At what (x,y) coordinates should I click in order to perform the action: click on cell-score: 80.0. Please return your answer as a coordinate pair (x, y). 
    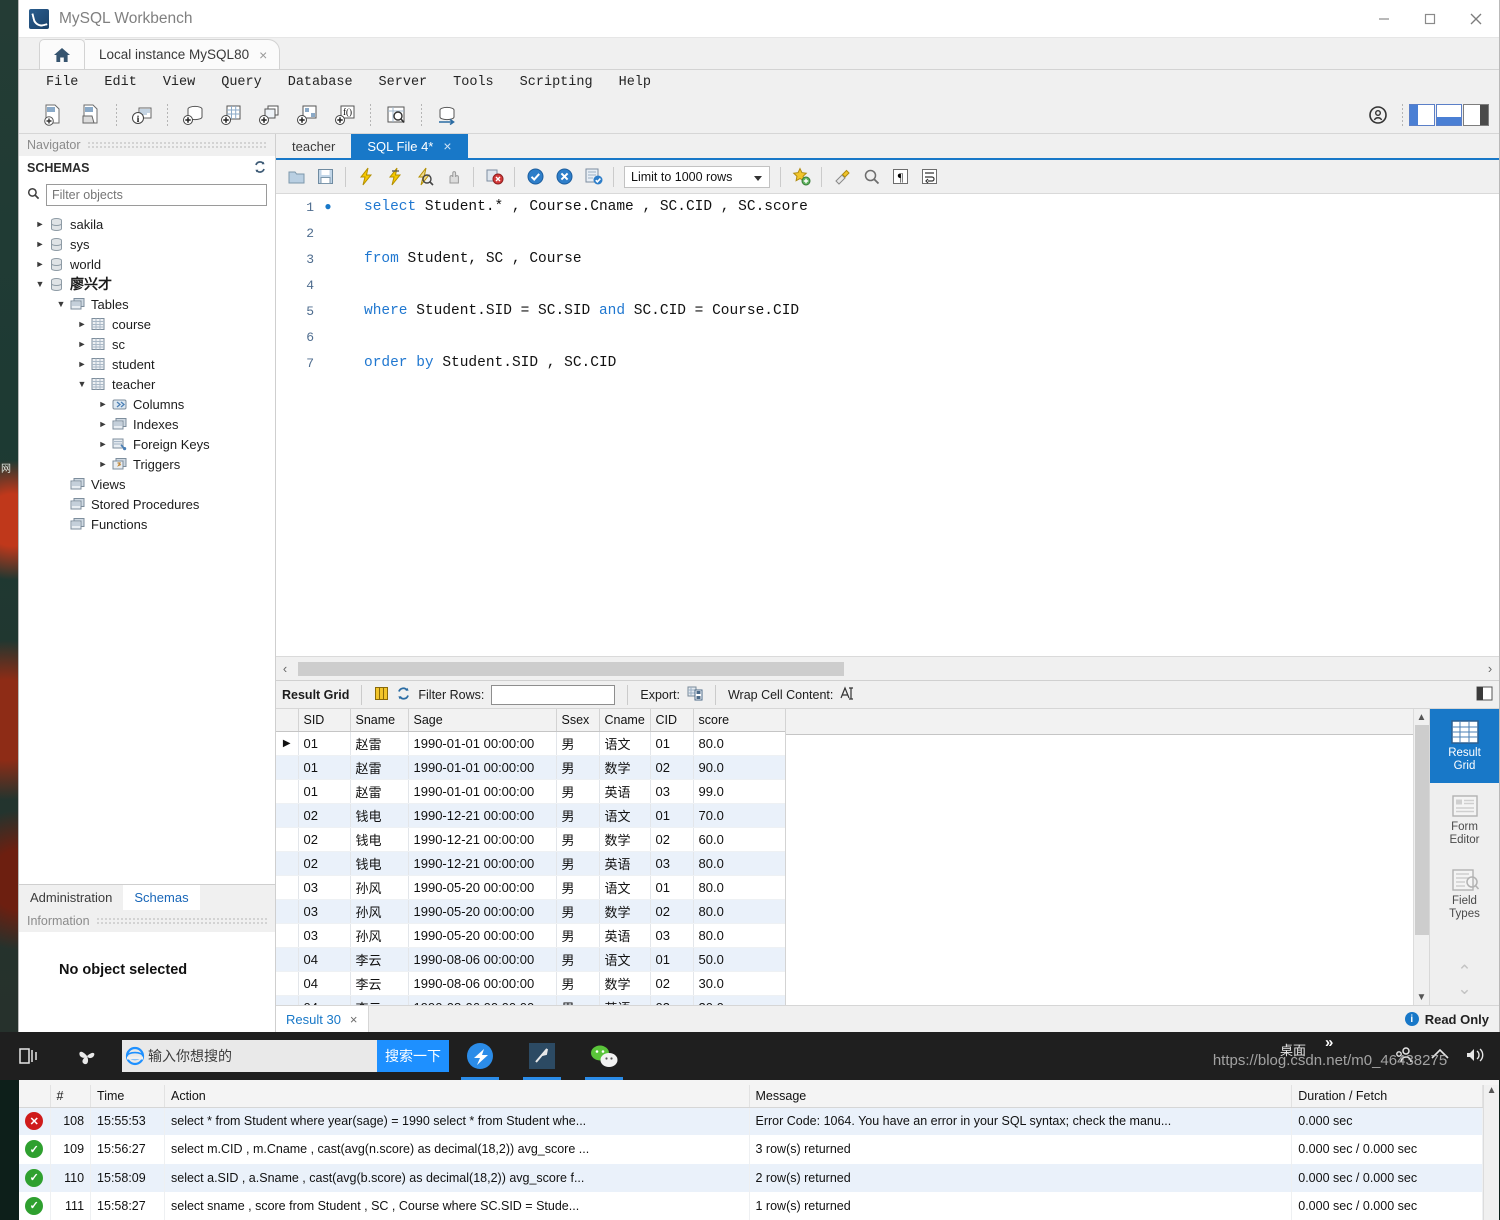
    Looking at the image, I should click on (739, 911).